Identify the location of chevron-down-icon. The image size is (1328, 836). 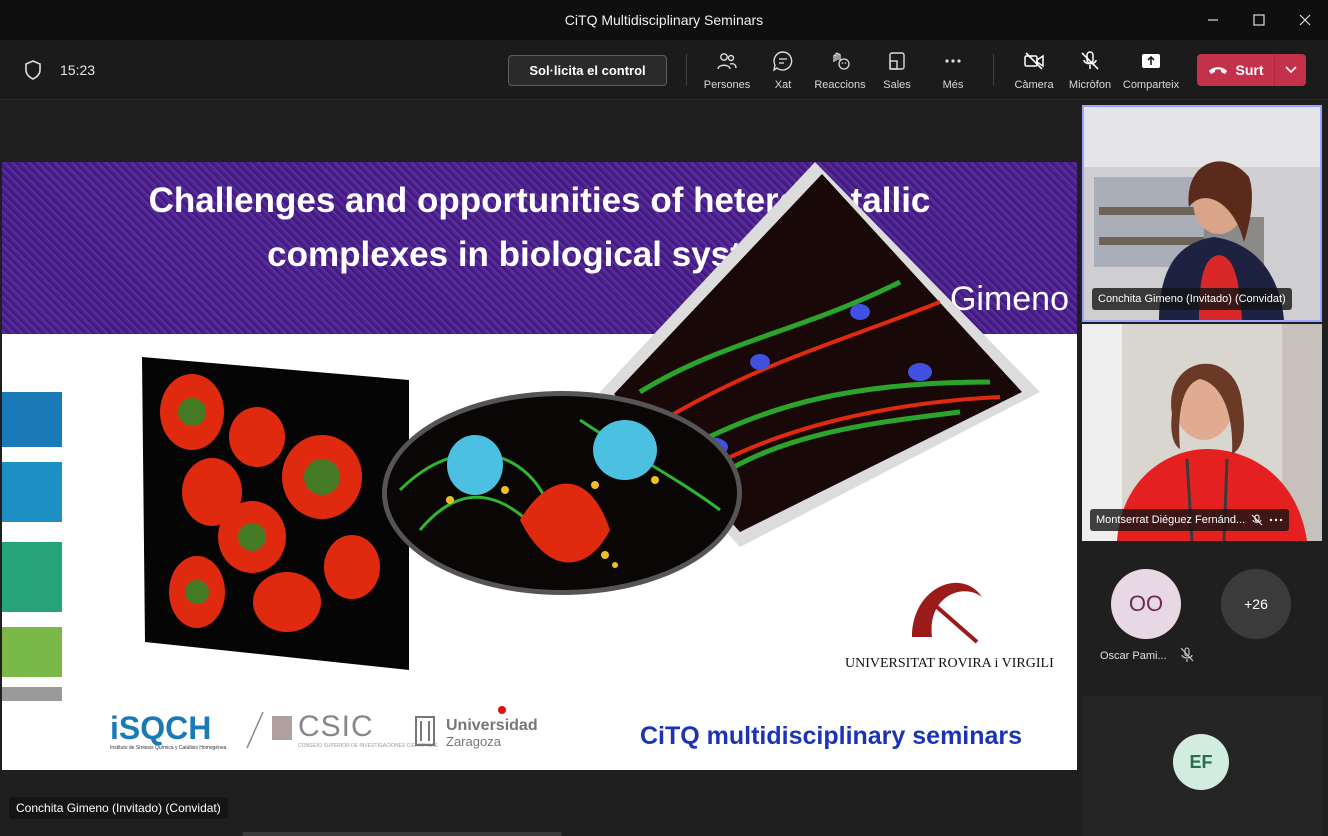
(1290, 70).